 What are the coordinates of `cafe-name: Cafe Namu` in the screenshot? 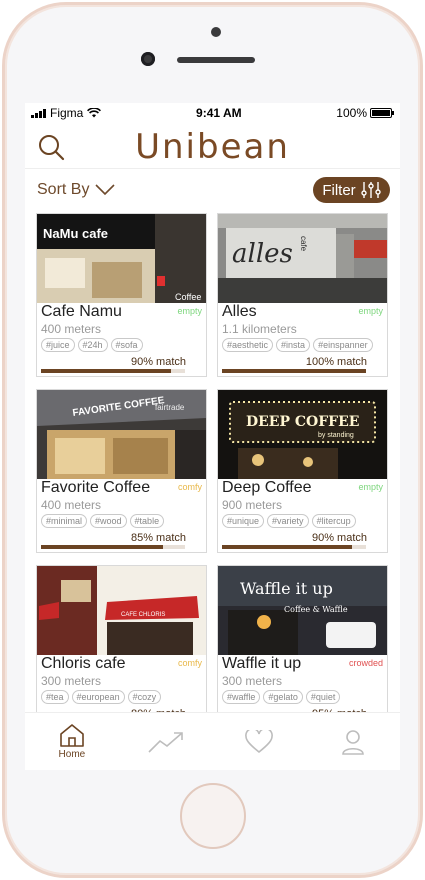 It's located at (81, 311).